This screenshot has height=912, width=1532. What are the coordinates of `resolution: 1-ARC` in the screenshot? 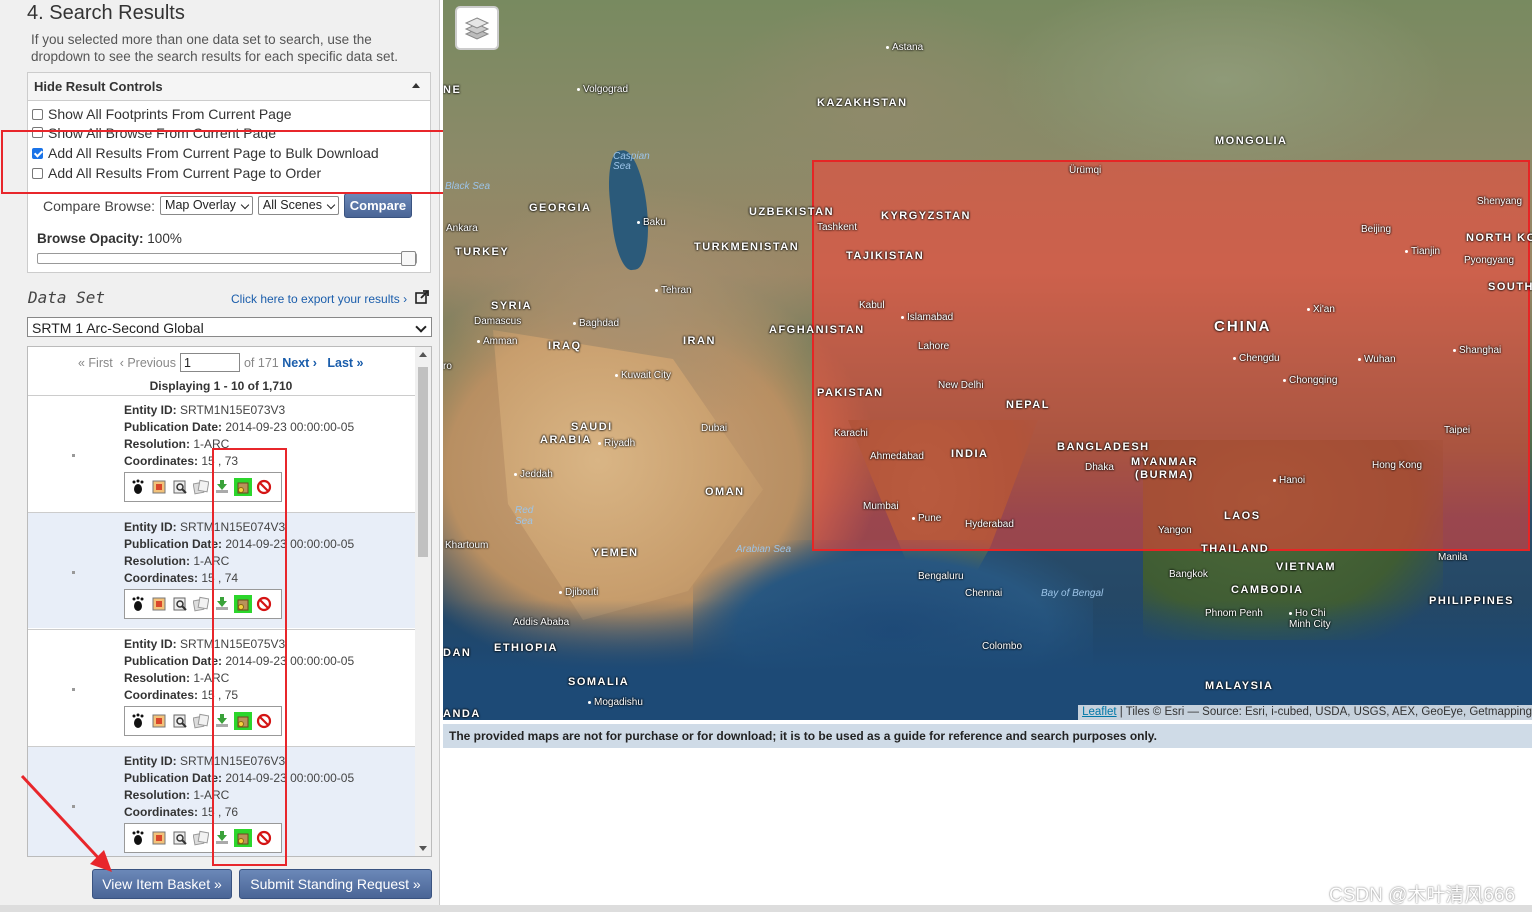 It's located at (211, 561).